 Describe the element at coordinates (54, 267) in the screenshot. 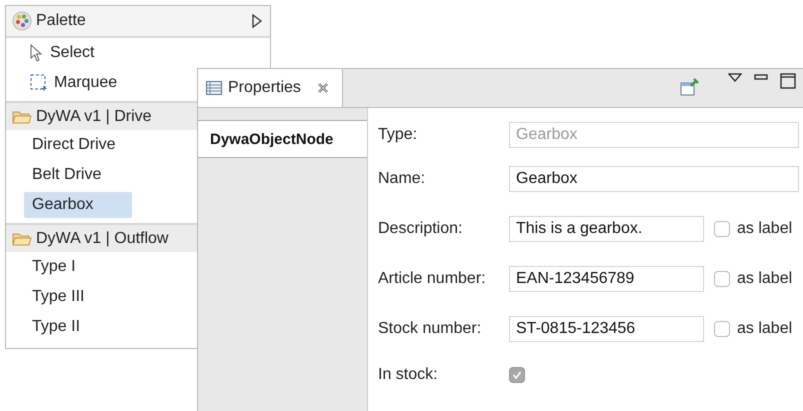

I see `palette-item: Type I` at that location.